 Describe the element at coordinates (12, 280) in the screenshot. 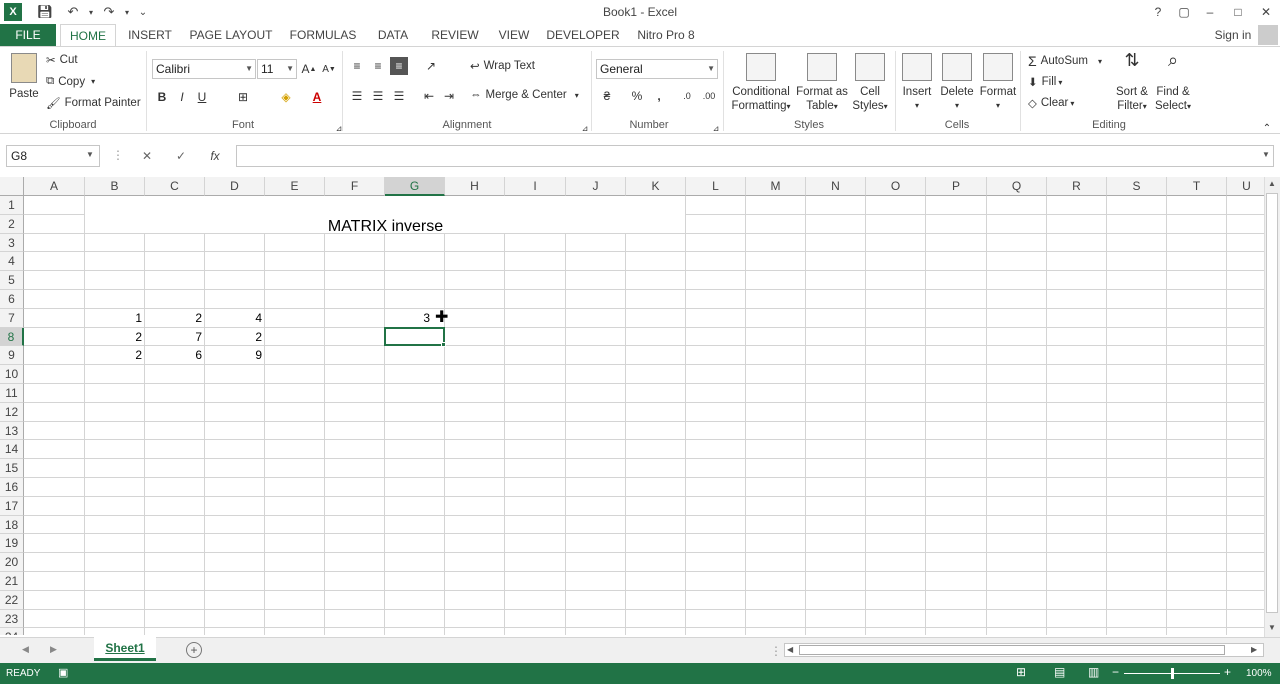

I see `row-header-5: 5` at that location.